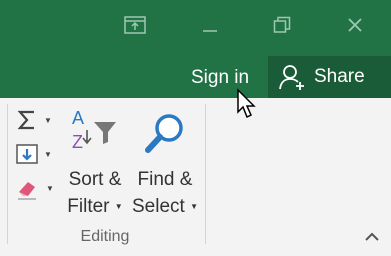 The image size is (391, 256). I want to click on find-select-button: Find & Select ▼, so click(165, 166).